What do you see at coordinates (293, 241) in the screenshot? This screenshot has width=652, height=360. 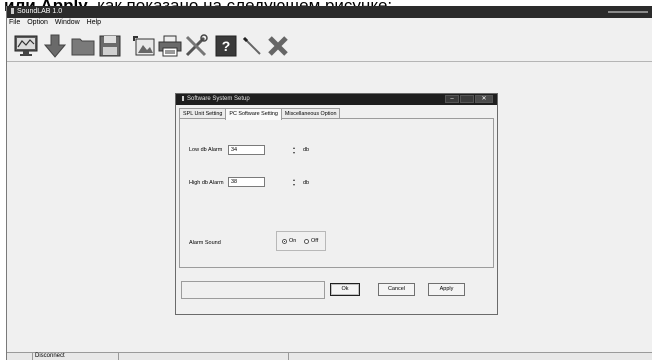 I see `alarm-on-label: On` at bounding box center [293, 241].